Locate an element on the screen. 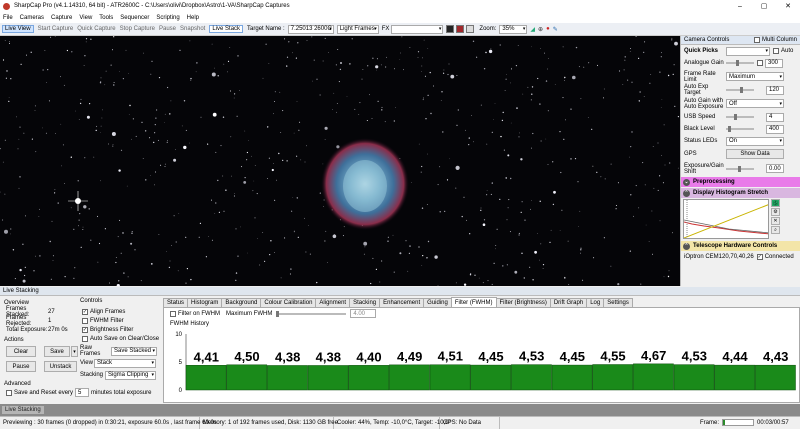 The width and height of the screenshot is (800, 429). menu-tools: Tools is located at coordinates (106, 18).